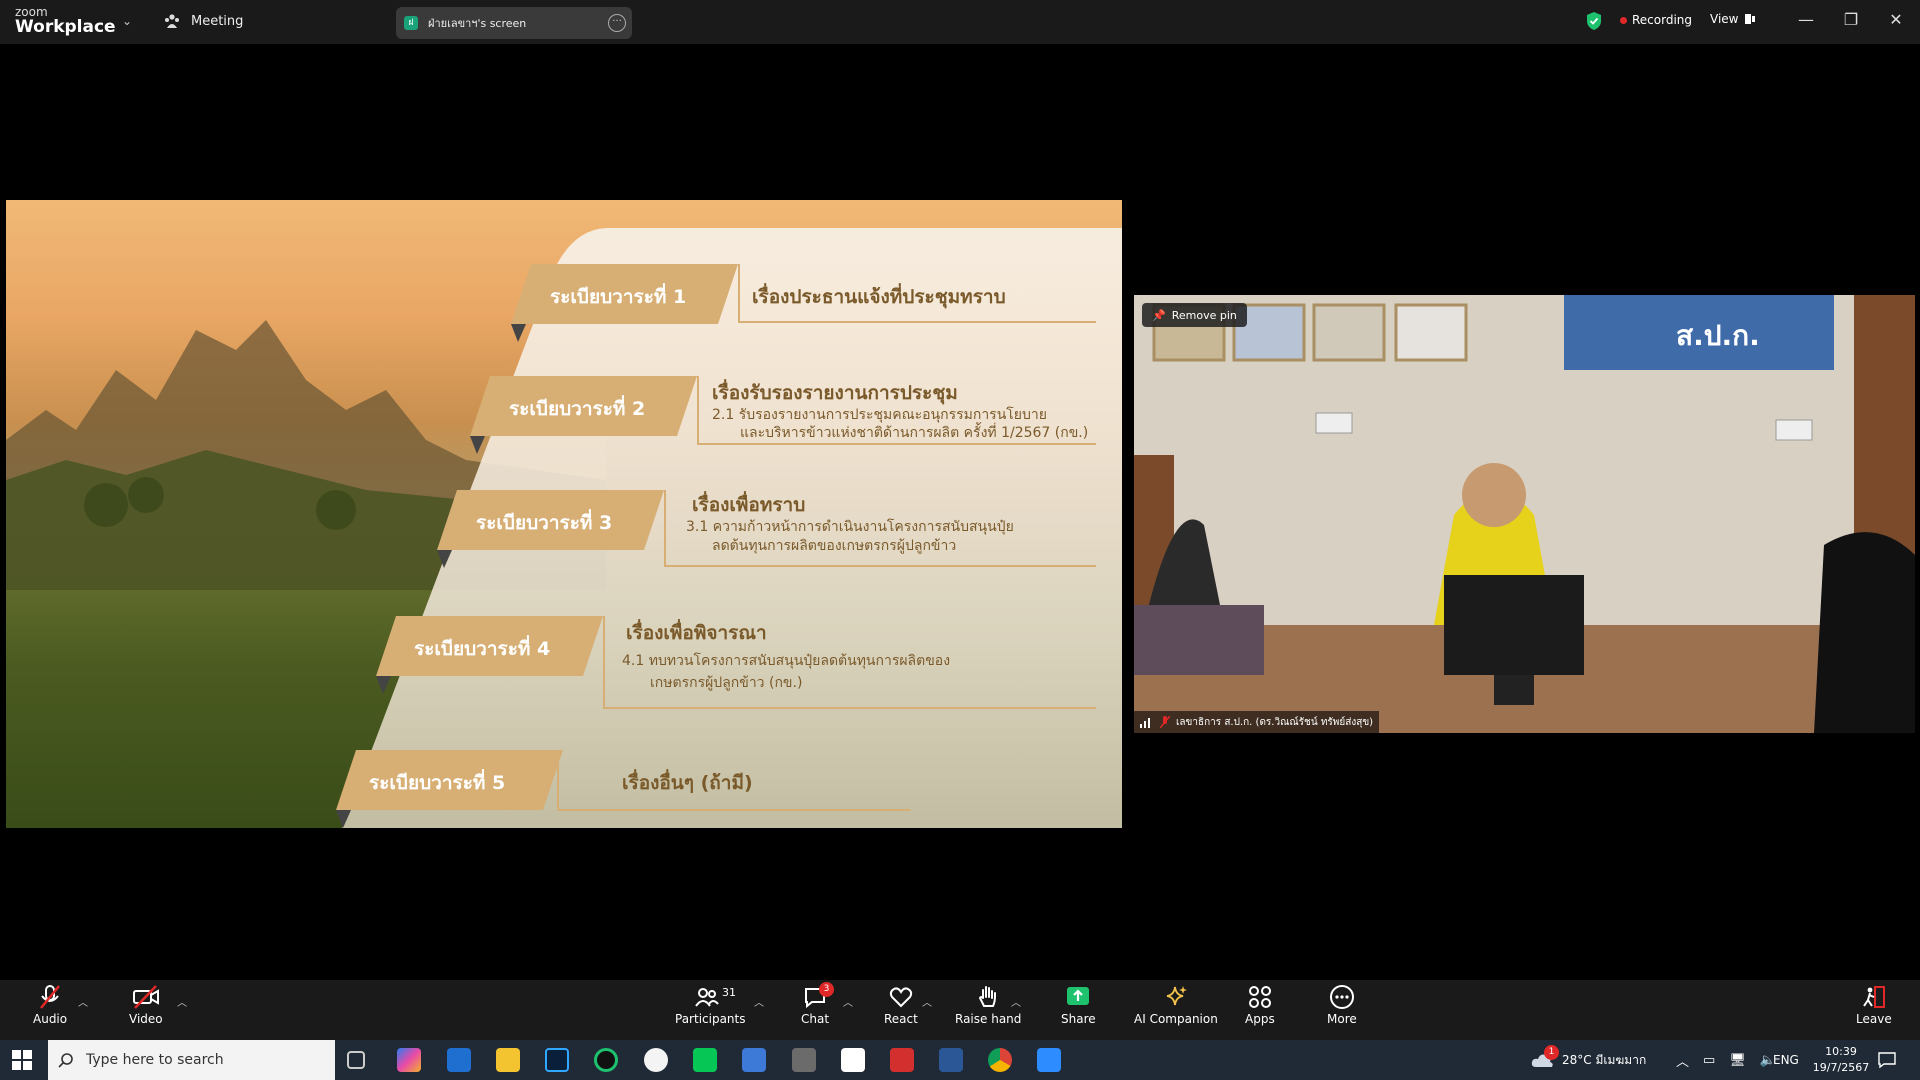  I want to click on calculator-icon, so click(754, 1060).